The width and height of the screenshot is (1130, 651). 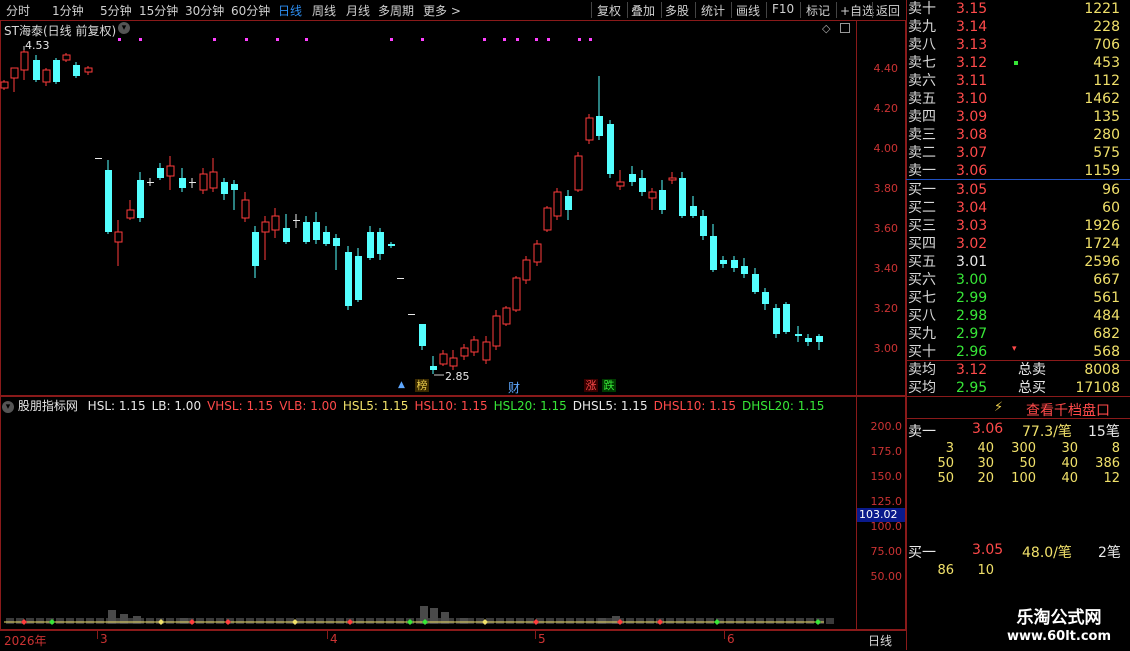 What do you see at coordinates (922, 117) in the screenshot?
I see `ask-label: 卖四` at bounding box center [922, 117].